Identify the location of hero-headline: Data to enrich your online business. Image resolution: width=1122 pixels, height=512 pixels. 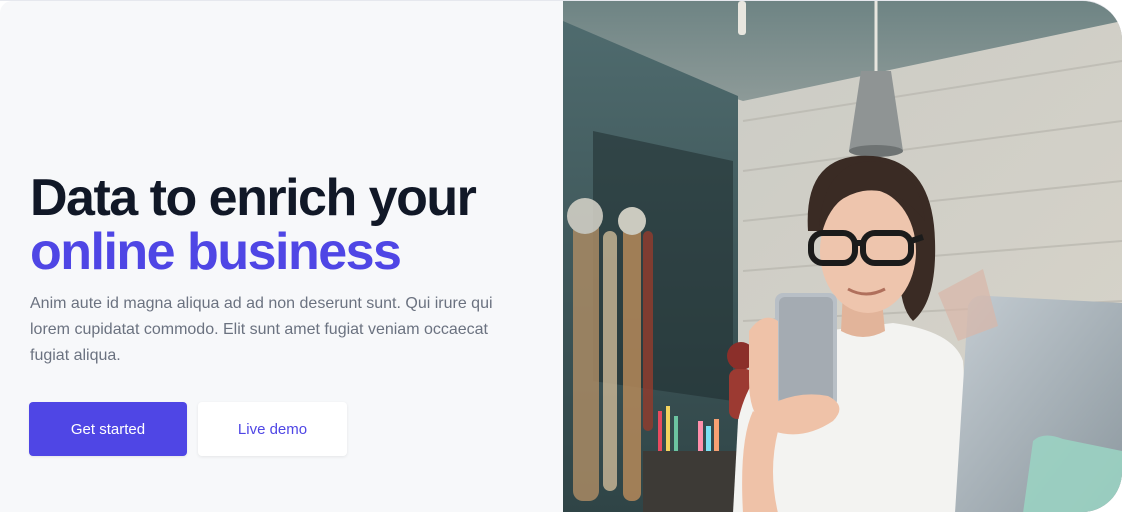
(253, 225).